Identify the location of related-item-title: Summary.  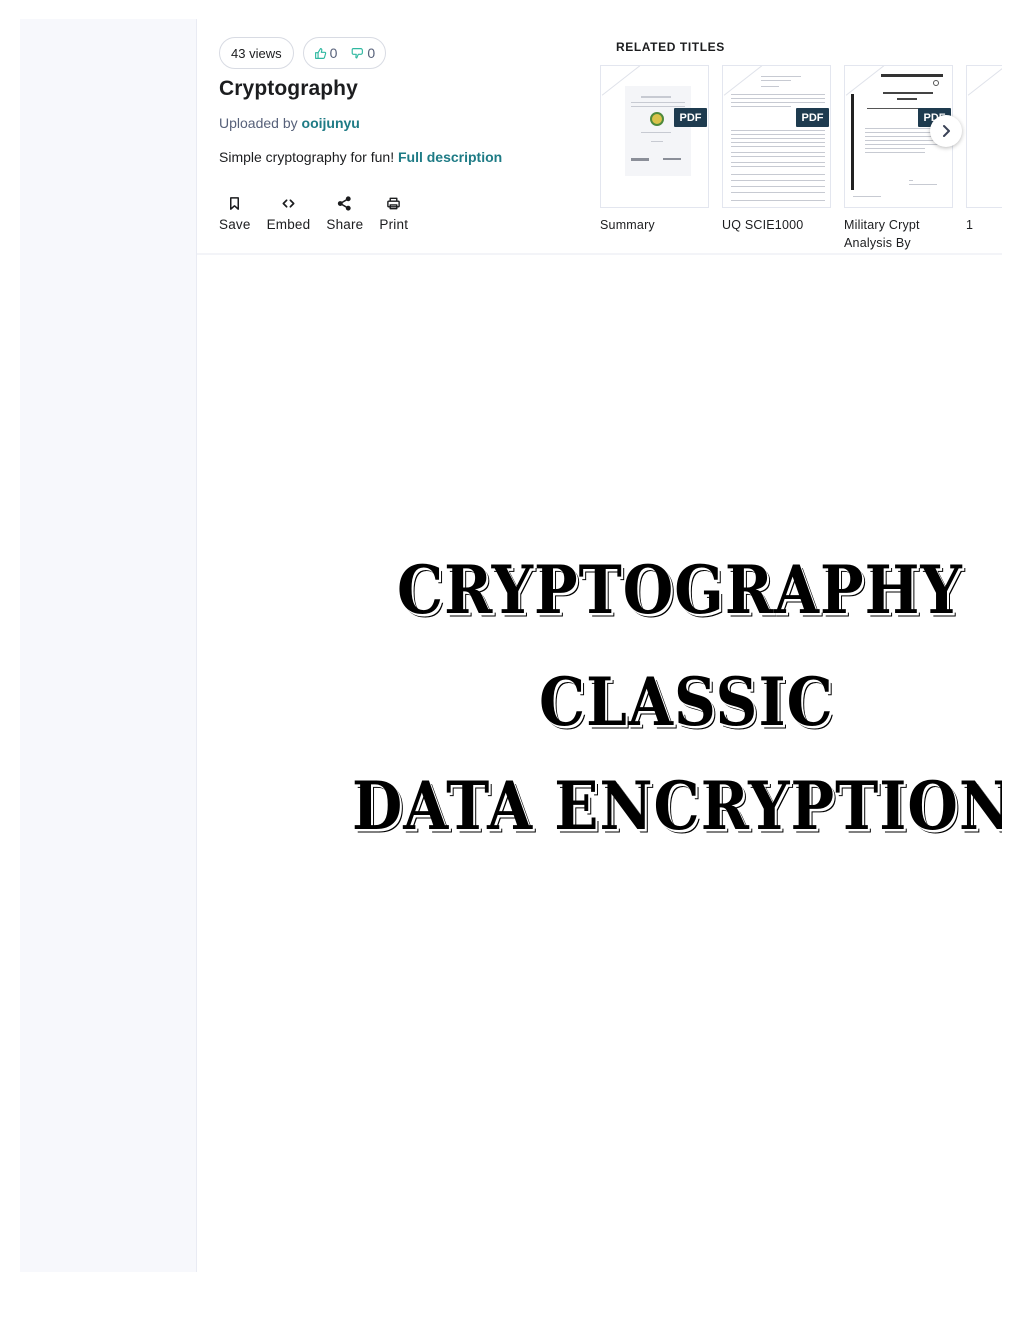
(627, 225).